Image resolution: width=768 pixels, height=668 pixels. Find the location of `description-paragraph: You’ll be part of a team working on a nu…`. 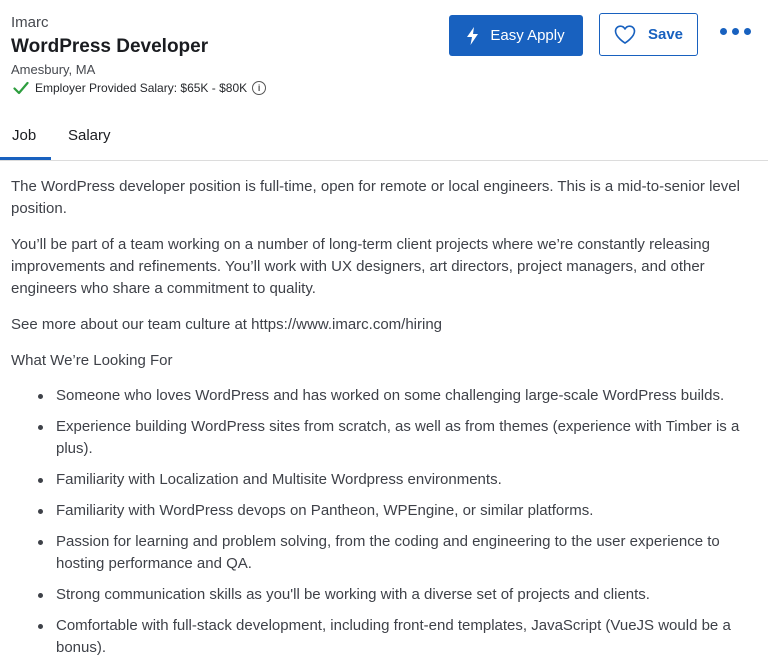

description-paragraph: You’ll be part of a team working on a nu… is located at coordinates (360, 266).